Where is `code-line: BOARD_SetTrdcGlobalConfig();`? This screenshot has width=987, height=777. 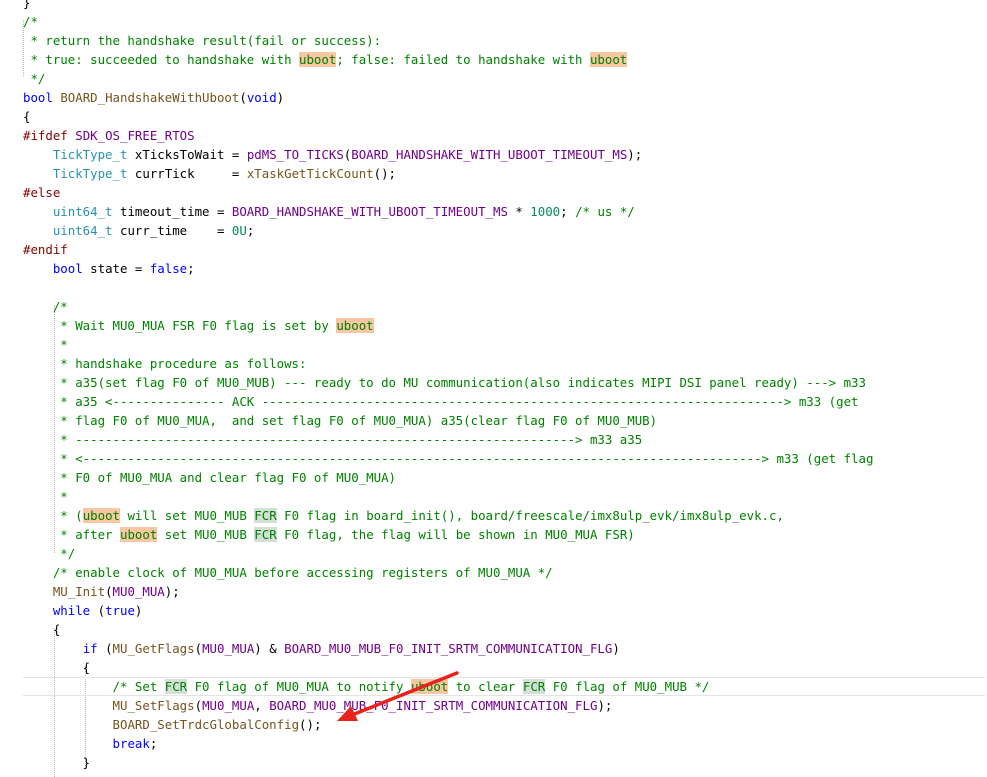 code-line: BOARD_SetTrdcGlobalConfig(); is located at coordinates (172, 724).